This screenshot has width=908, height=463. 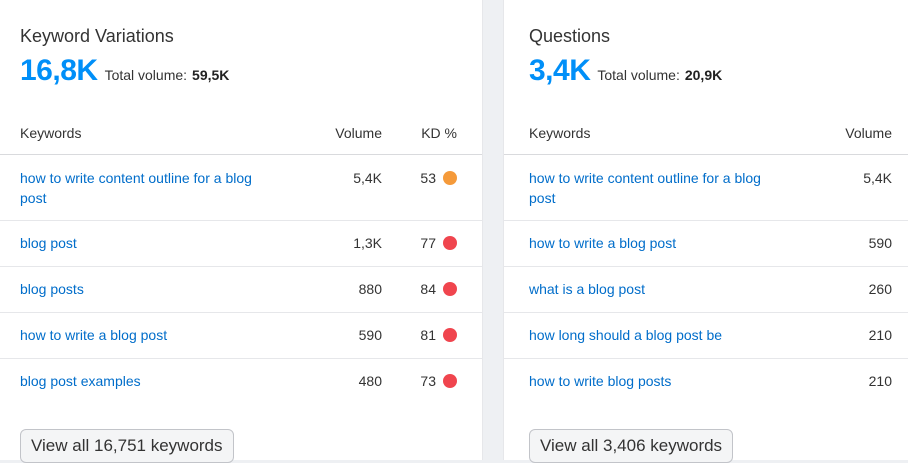 What do you see at coordinates (48, 243) in the screenshot?
I see `keyword-link: blog post` at bounding box center [48, 243].